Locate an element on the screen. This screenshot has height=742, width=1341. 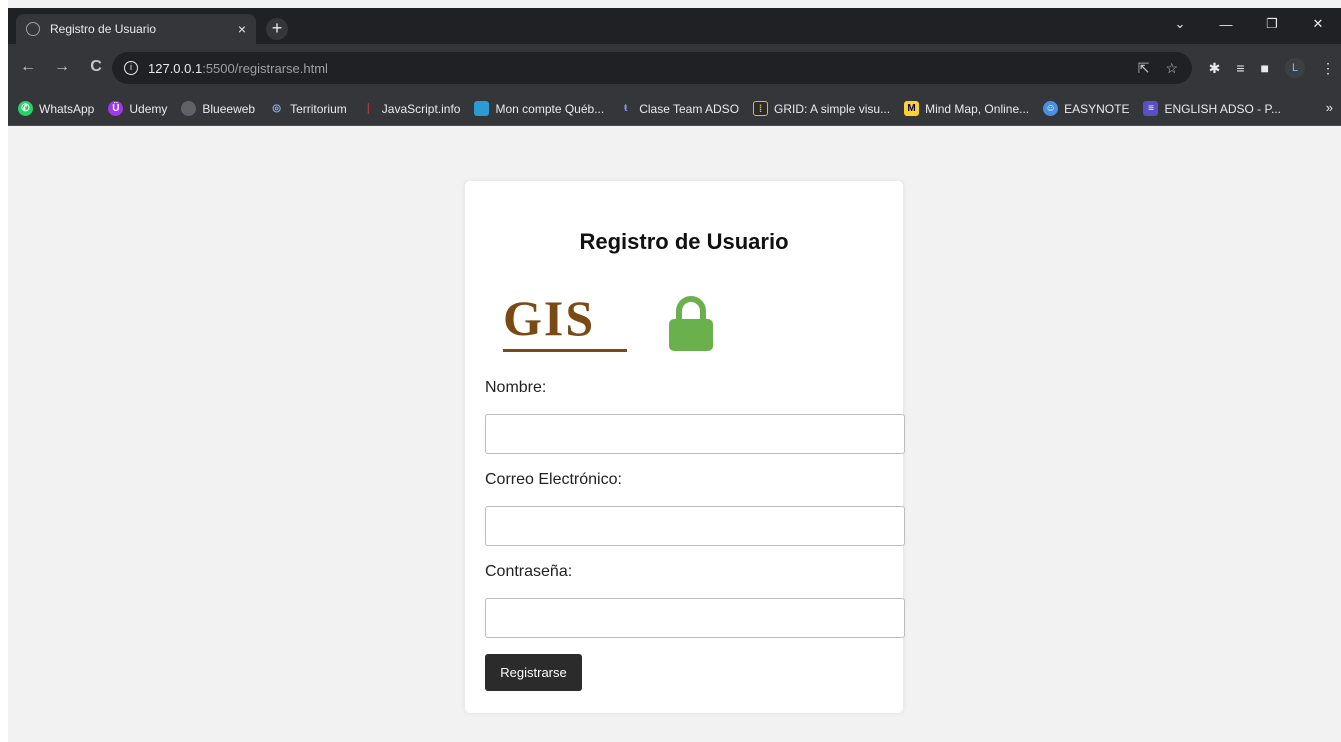
reading-list-icon: ≡ is located at coordinates (1240, 68).